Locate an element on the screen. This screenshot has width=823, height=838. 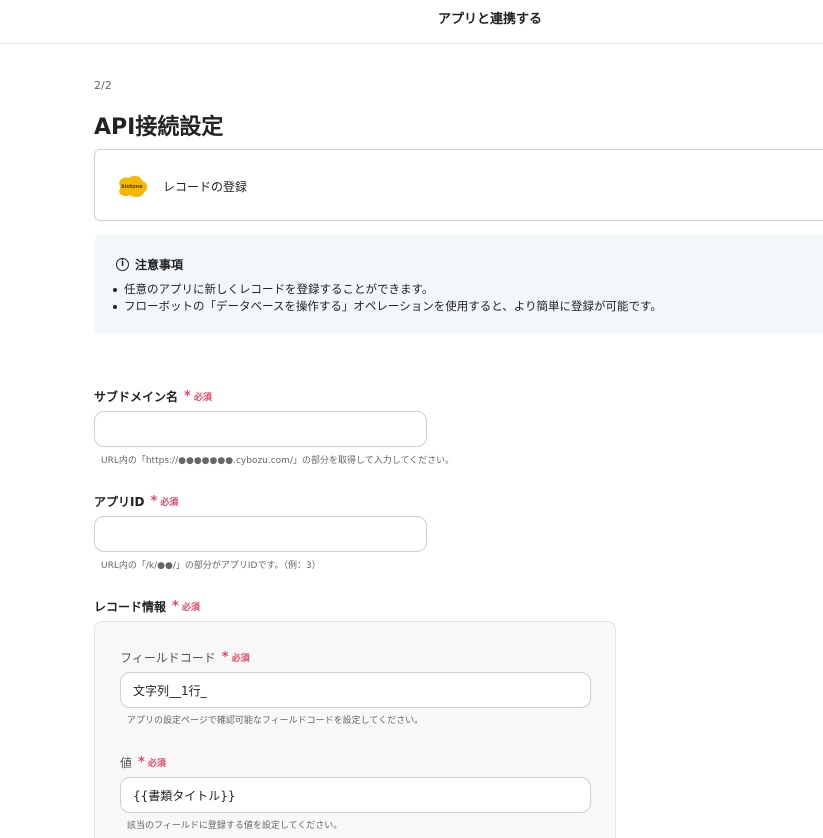
app-id-label-text: アプリID is located at coordinates (119, 502).